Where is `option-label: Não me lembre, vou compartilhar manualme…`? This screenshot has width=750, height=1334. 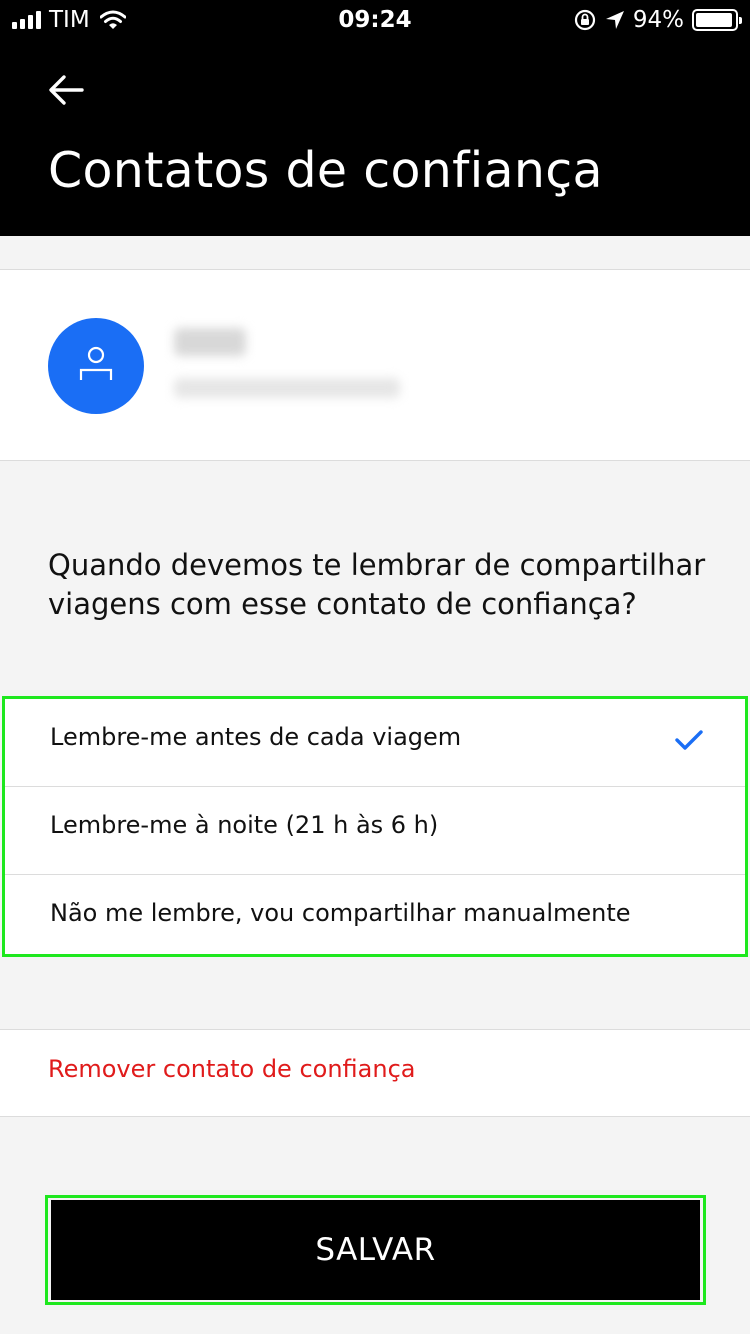 option-label: Não me lembre, vou compartilhar manualme… is located at coordinates (340, 913).